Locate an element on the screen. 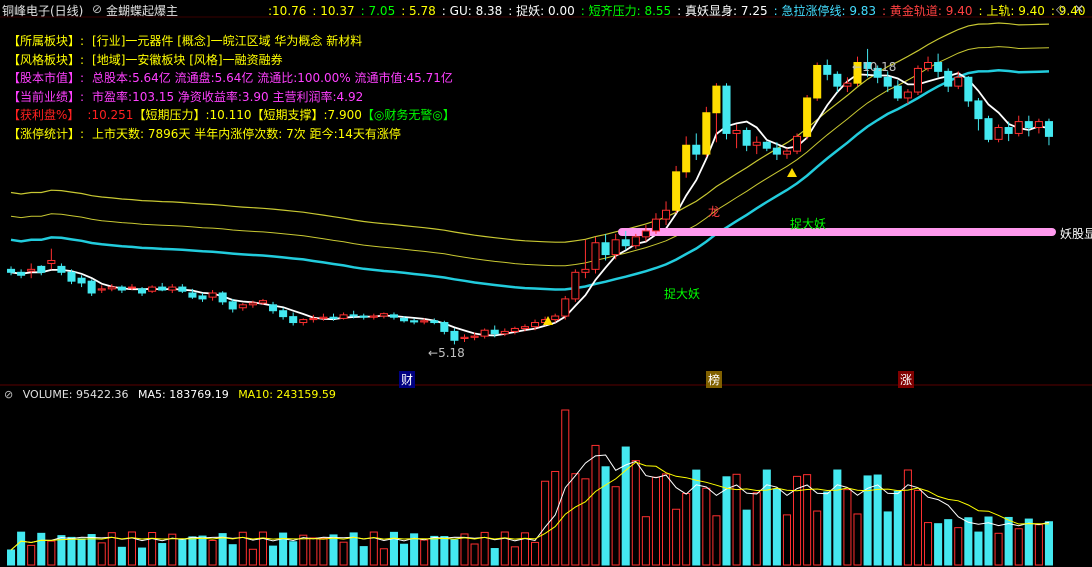 The height and width of the screenshot is (567, 1092). info-row: 【当前业绩】: 市盈率:103.15 净资收益率:3.90 主营利润率:4.92 is located at coordinates (231, 97).